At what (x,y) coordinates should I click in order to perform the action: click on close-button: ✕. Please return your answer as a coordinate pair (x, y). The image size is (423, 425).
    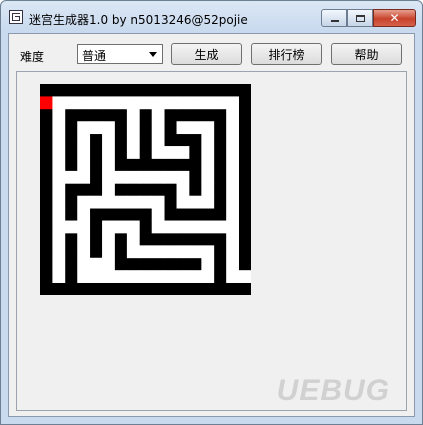
    Looking at the image, I should click on (394, 18).